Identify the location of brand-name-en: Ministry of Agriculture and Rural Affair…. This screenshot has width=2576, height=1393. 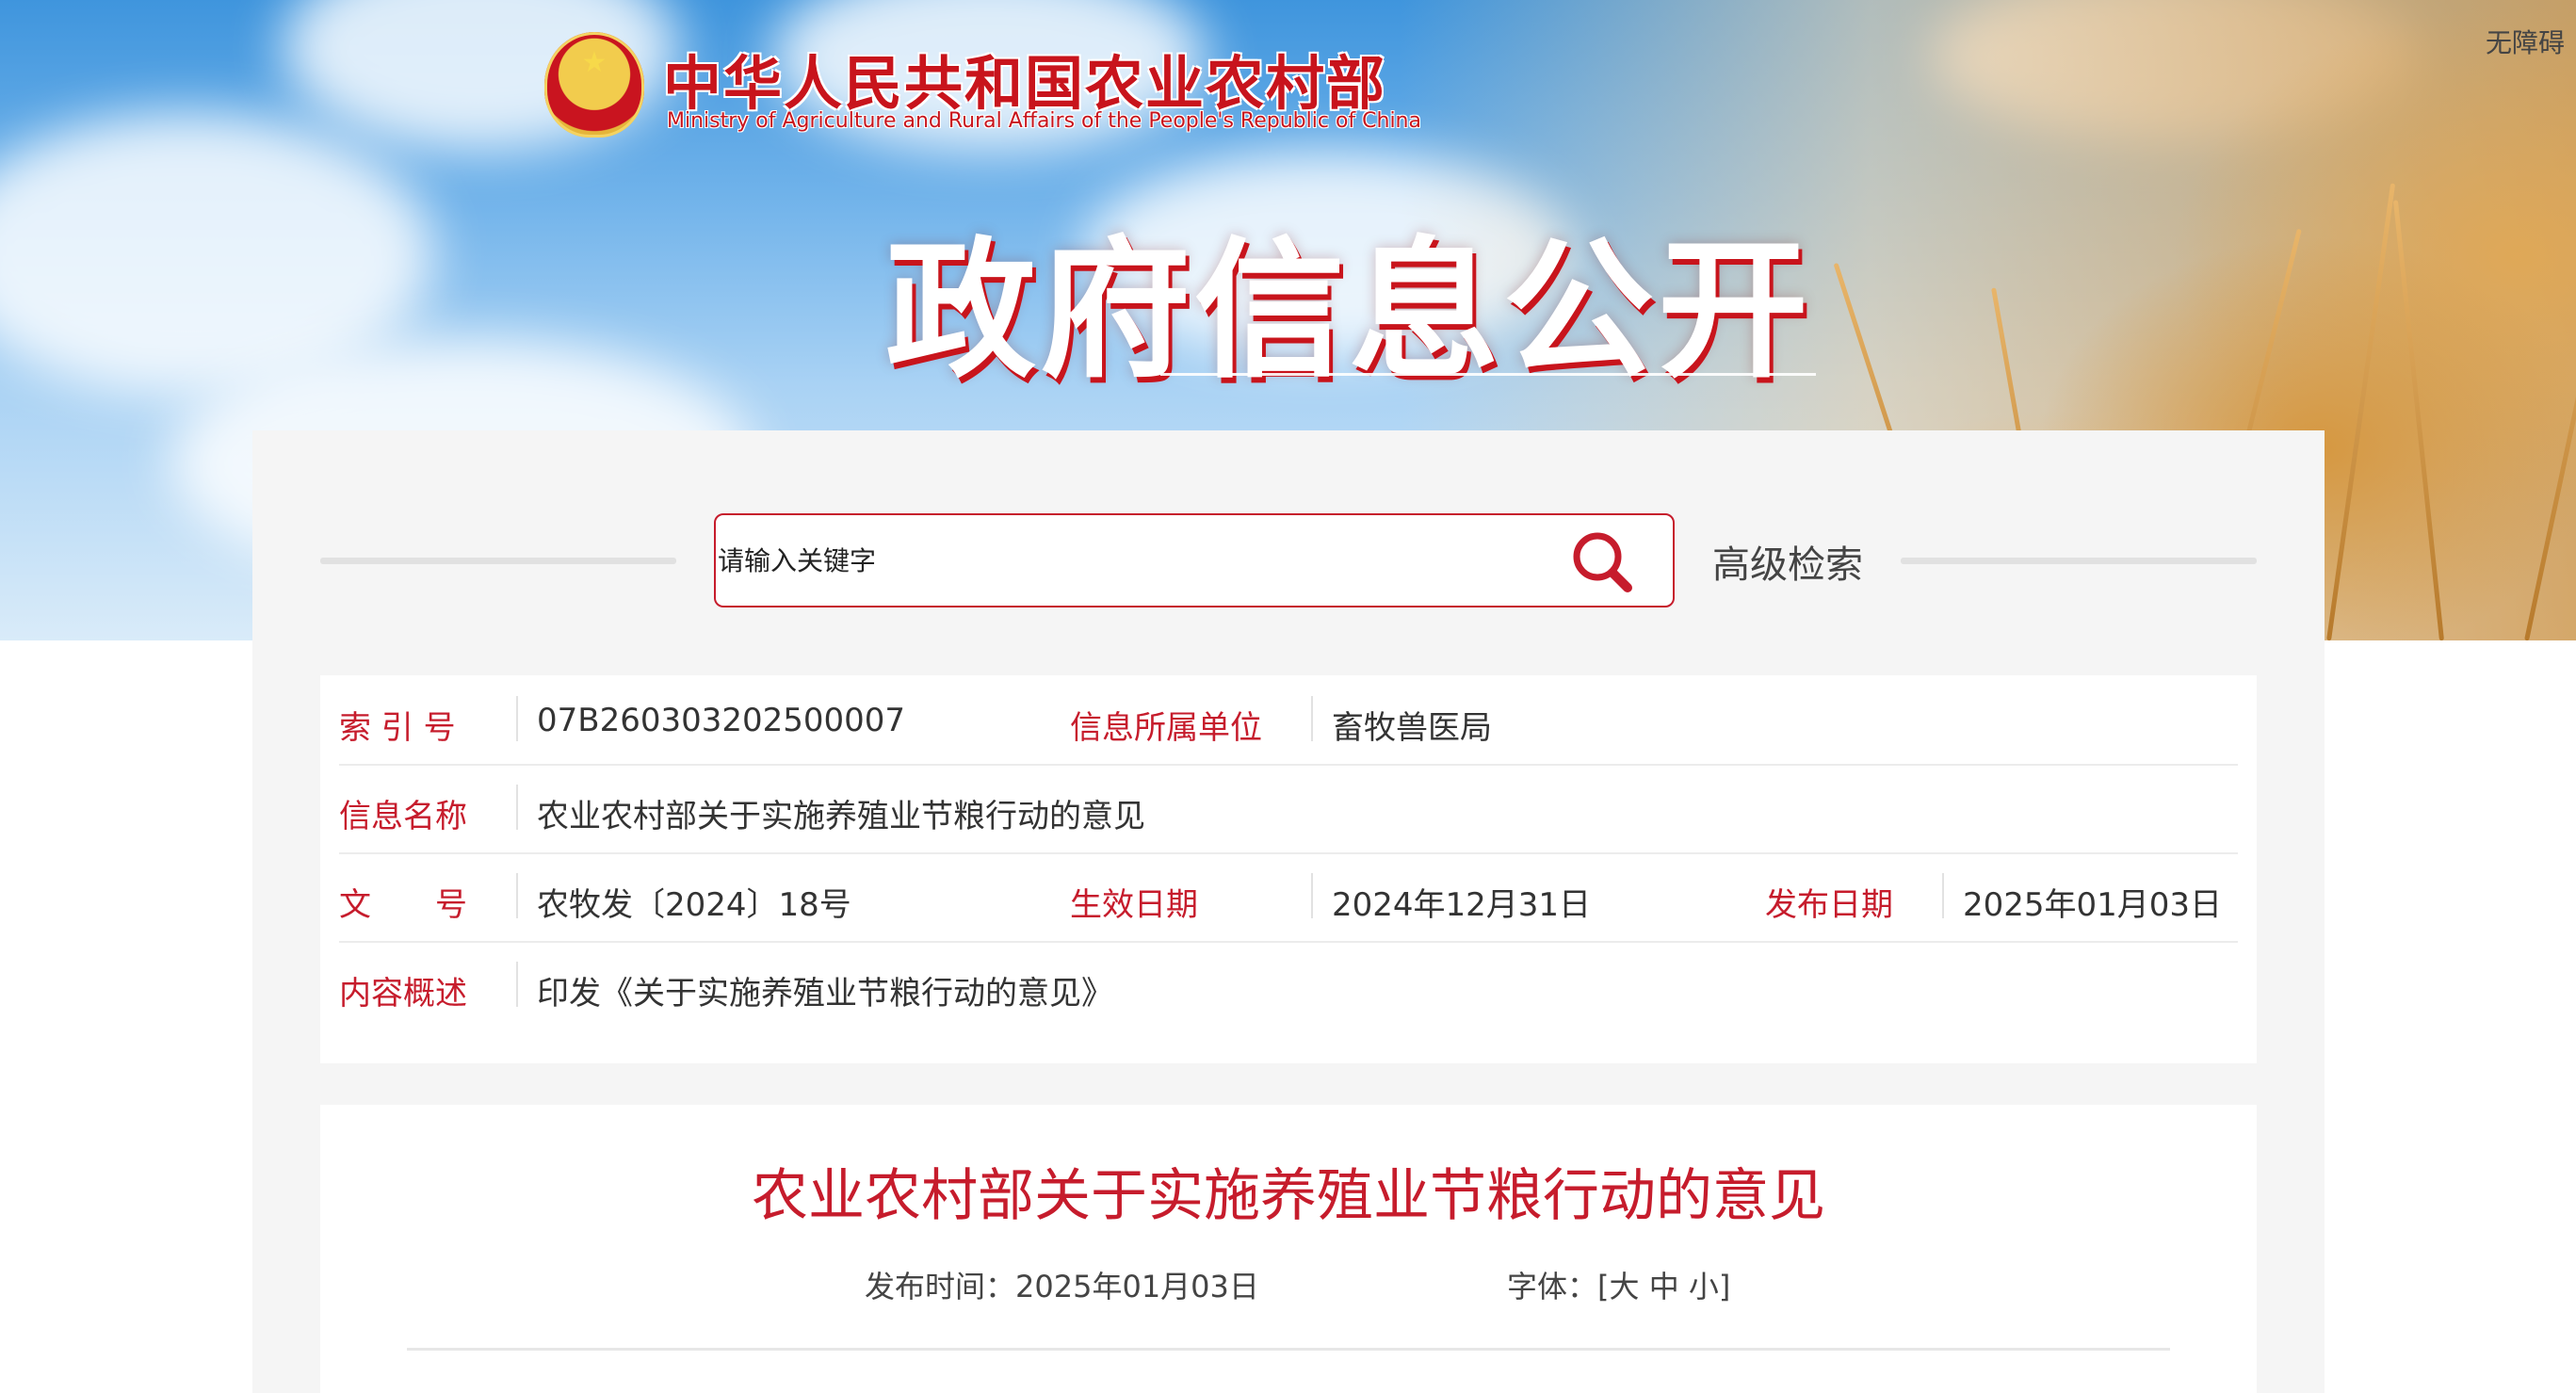
(1044, 121).